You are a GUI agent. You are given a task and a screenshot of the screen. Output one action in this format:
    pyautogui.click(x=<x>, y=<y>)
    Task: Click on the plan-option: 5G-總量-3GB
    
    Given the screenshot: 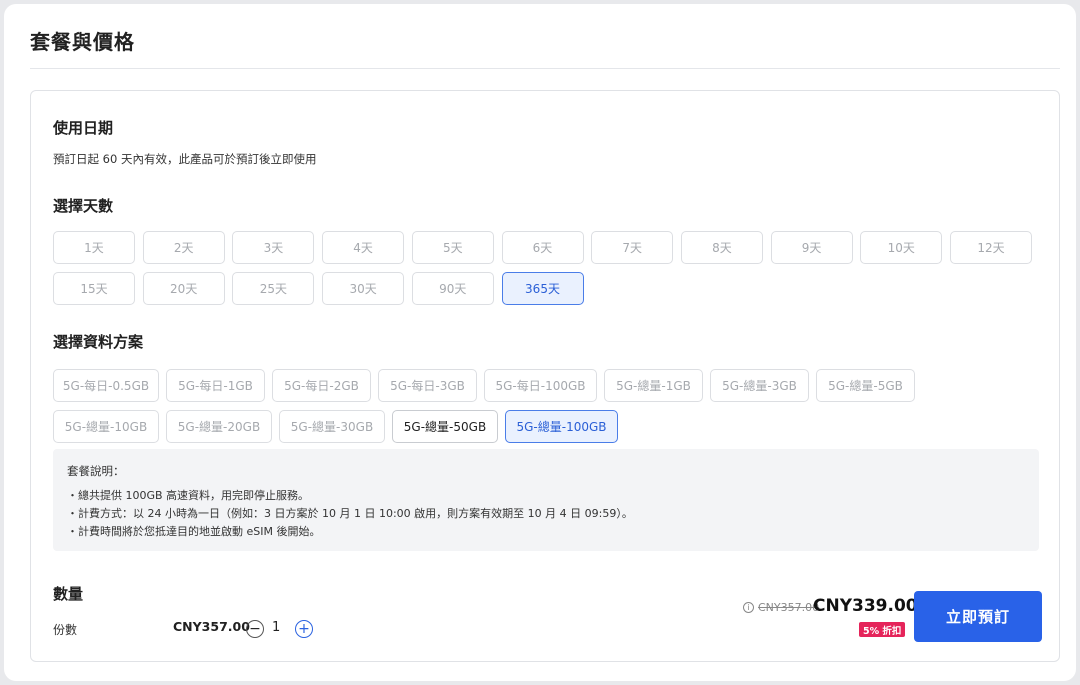 What is the action you would take?
    pyautogui.click(x=759, y=385)
    